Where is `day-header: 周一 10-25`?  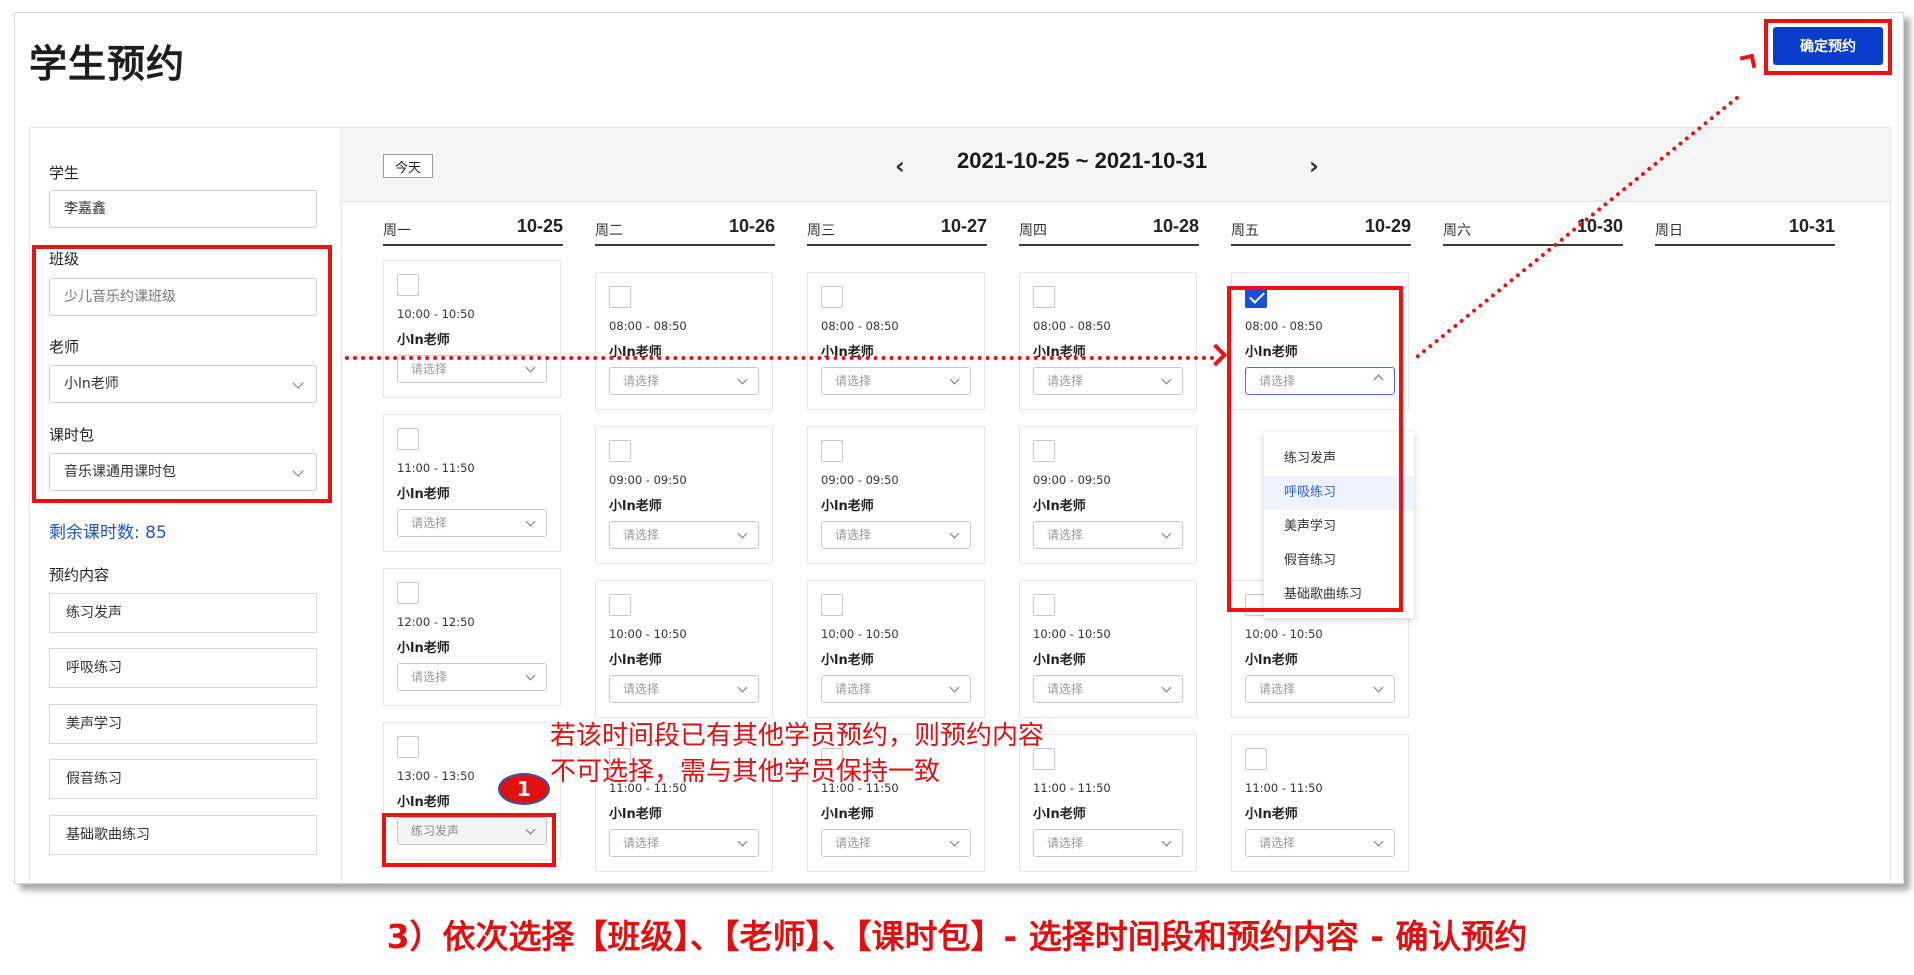
day-header: 周一 10-25 is located at coordinates (473, 230).